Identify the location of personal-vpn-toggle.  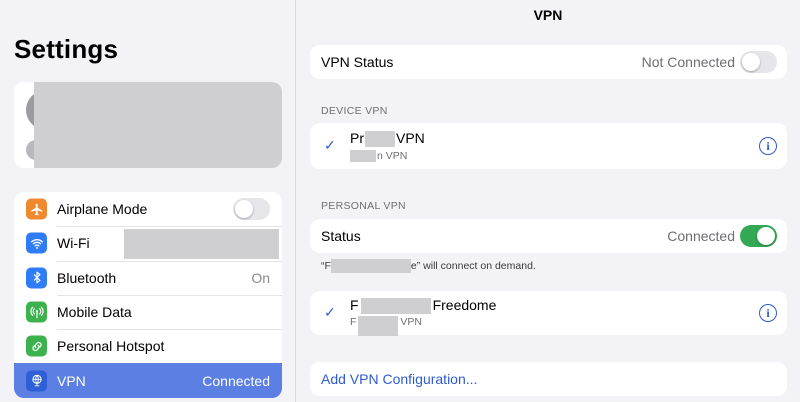
(758, 236).